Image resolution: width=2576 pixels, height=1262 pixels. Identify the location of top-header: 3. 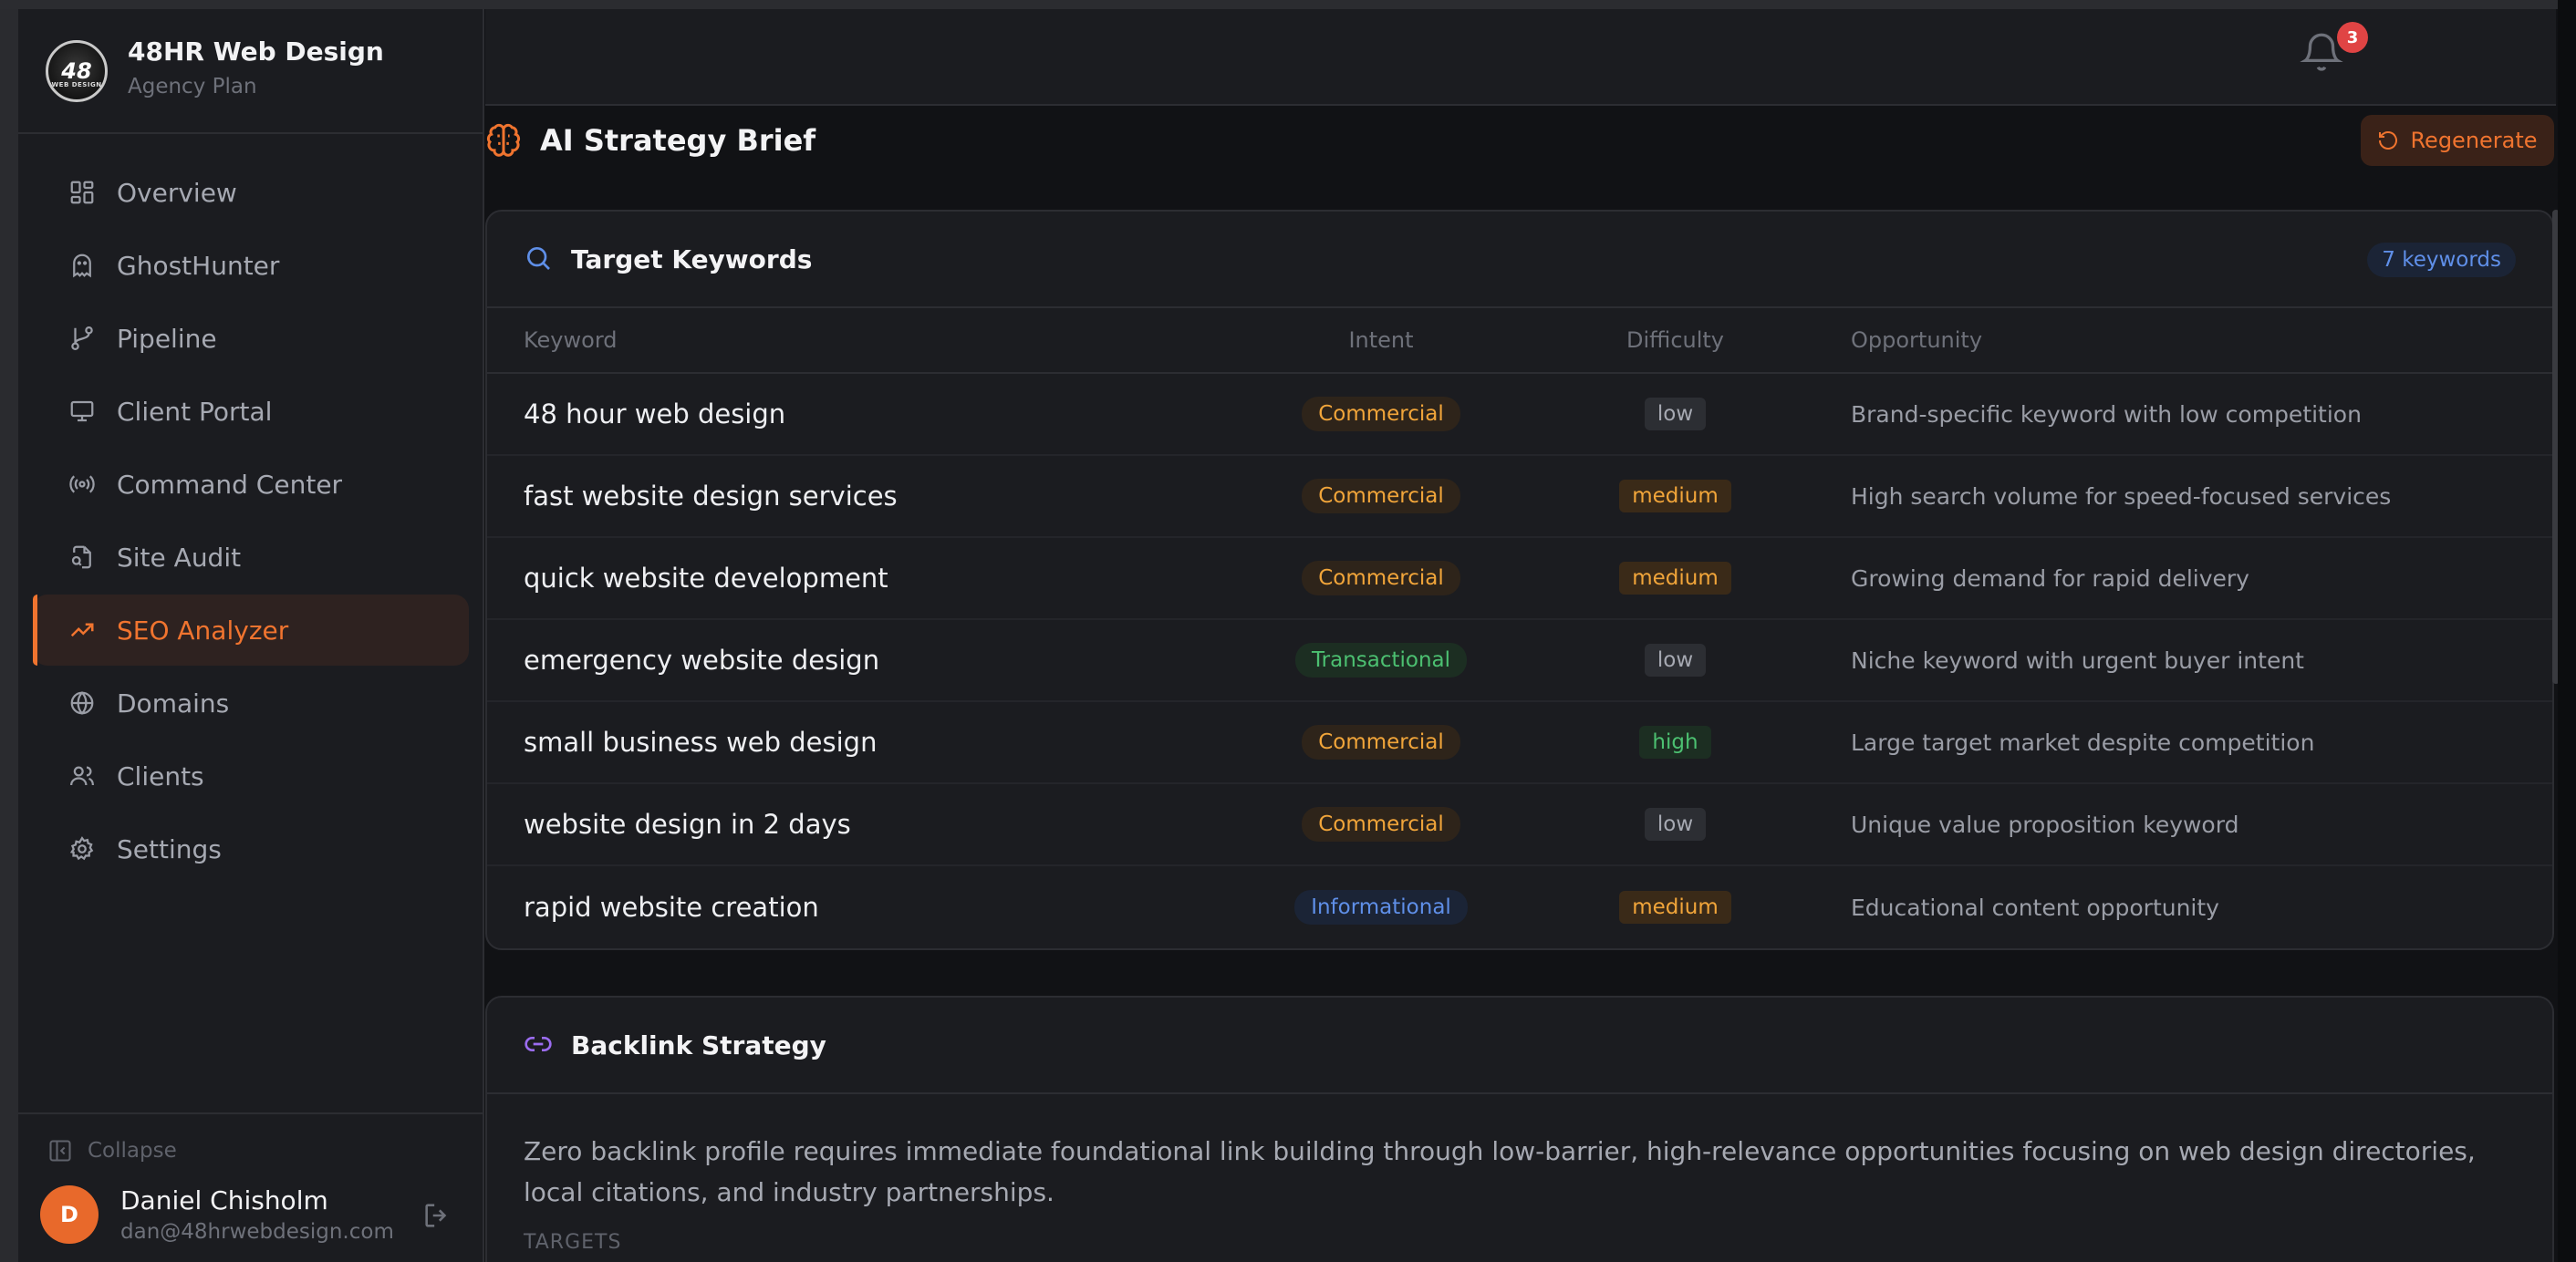
(1520, 57).